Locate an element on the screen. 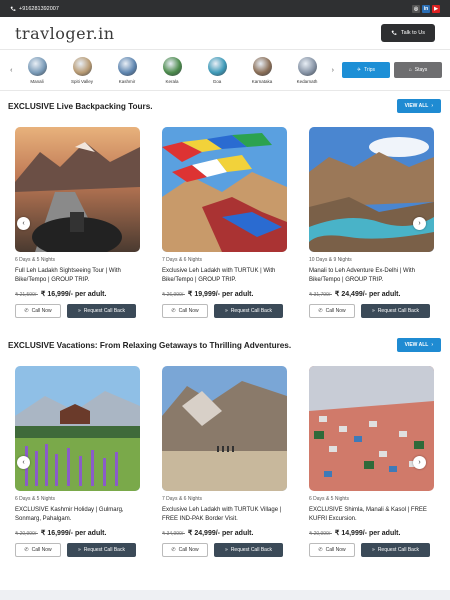  destination-item: Spiti Valley is located at coordinates (82, 70).